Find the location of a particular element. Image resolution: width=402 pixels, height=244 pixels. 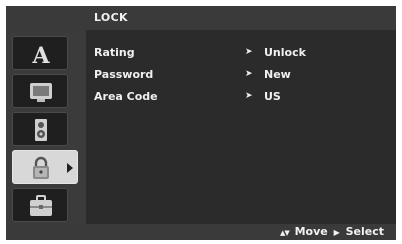

language-icon: A is located at coordinates (40, 54).